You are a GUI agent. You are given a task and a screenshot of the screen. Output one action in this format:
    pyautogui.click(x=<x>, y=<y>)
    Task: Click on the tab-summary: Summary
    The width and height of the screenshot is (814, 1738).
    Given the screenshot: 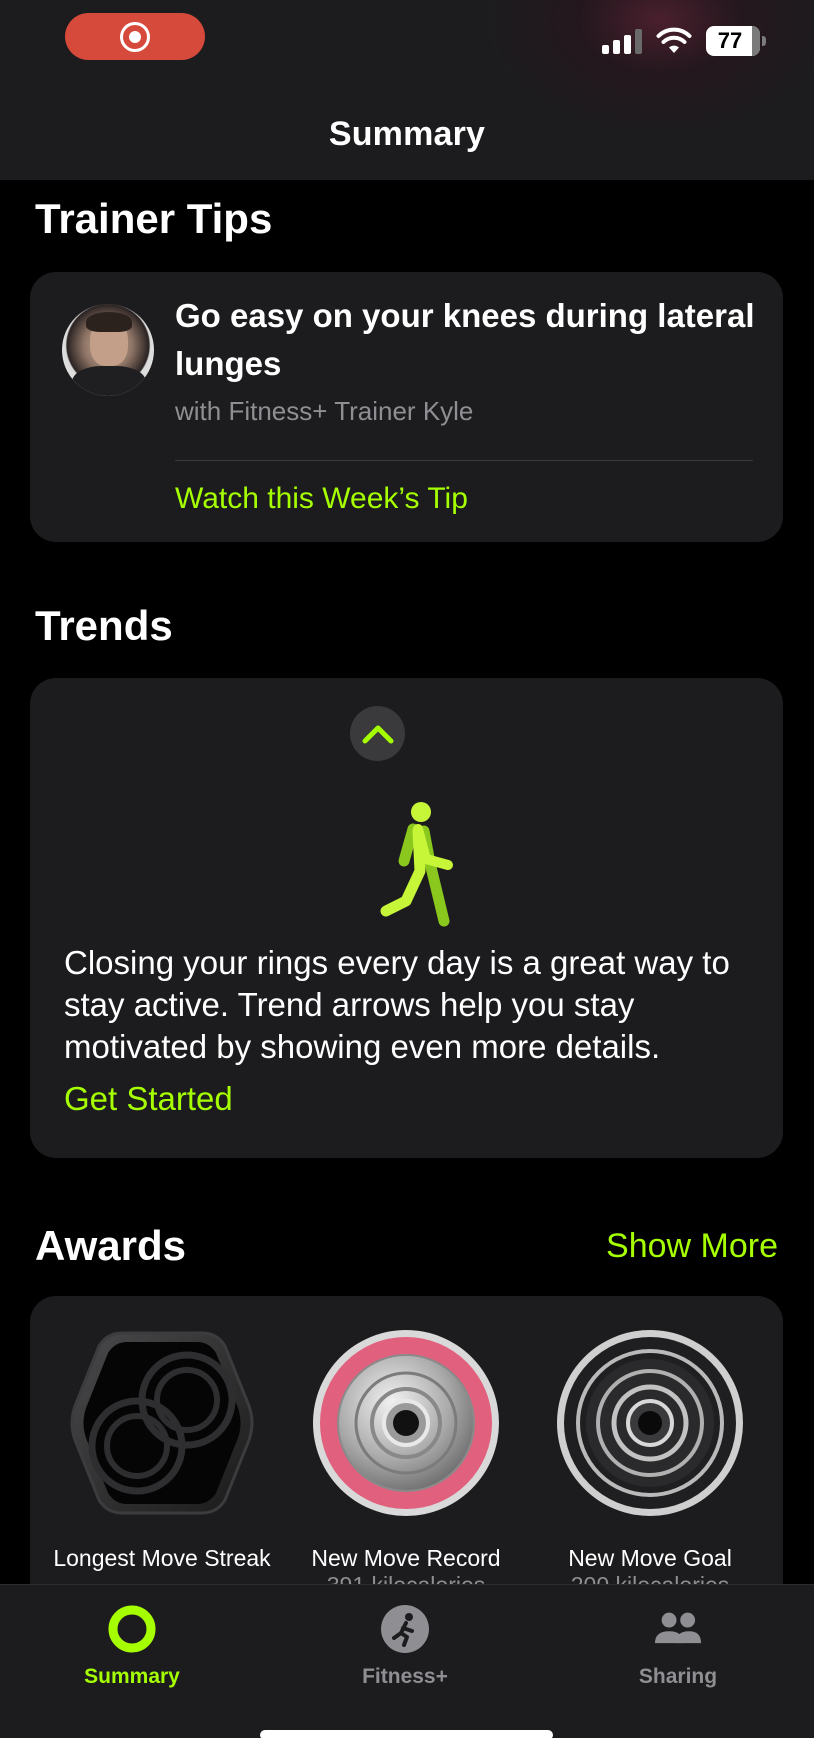 What is the action you would take?
    pyautogui.click(x=132, y=1646)
    